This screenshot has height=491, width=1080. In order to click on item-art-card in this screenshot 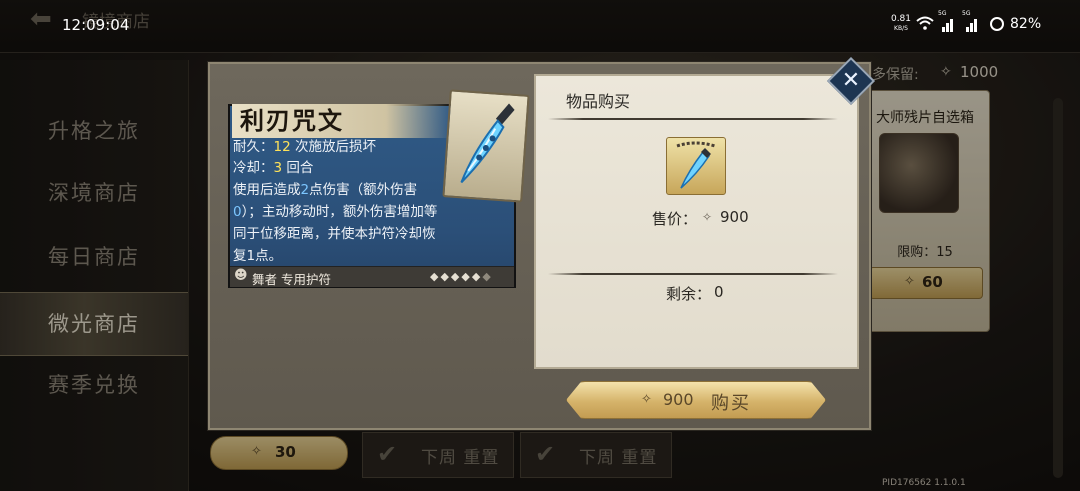, I will do `click(486, 146)`.